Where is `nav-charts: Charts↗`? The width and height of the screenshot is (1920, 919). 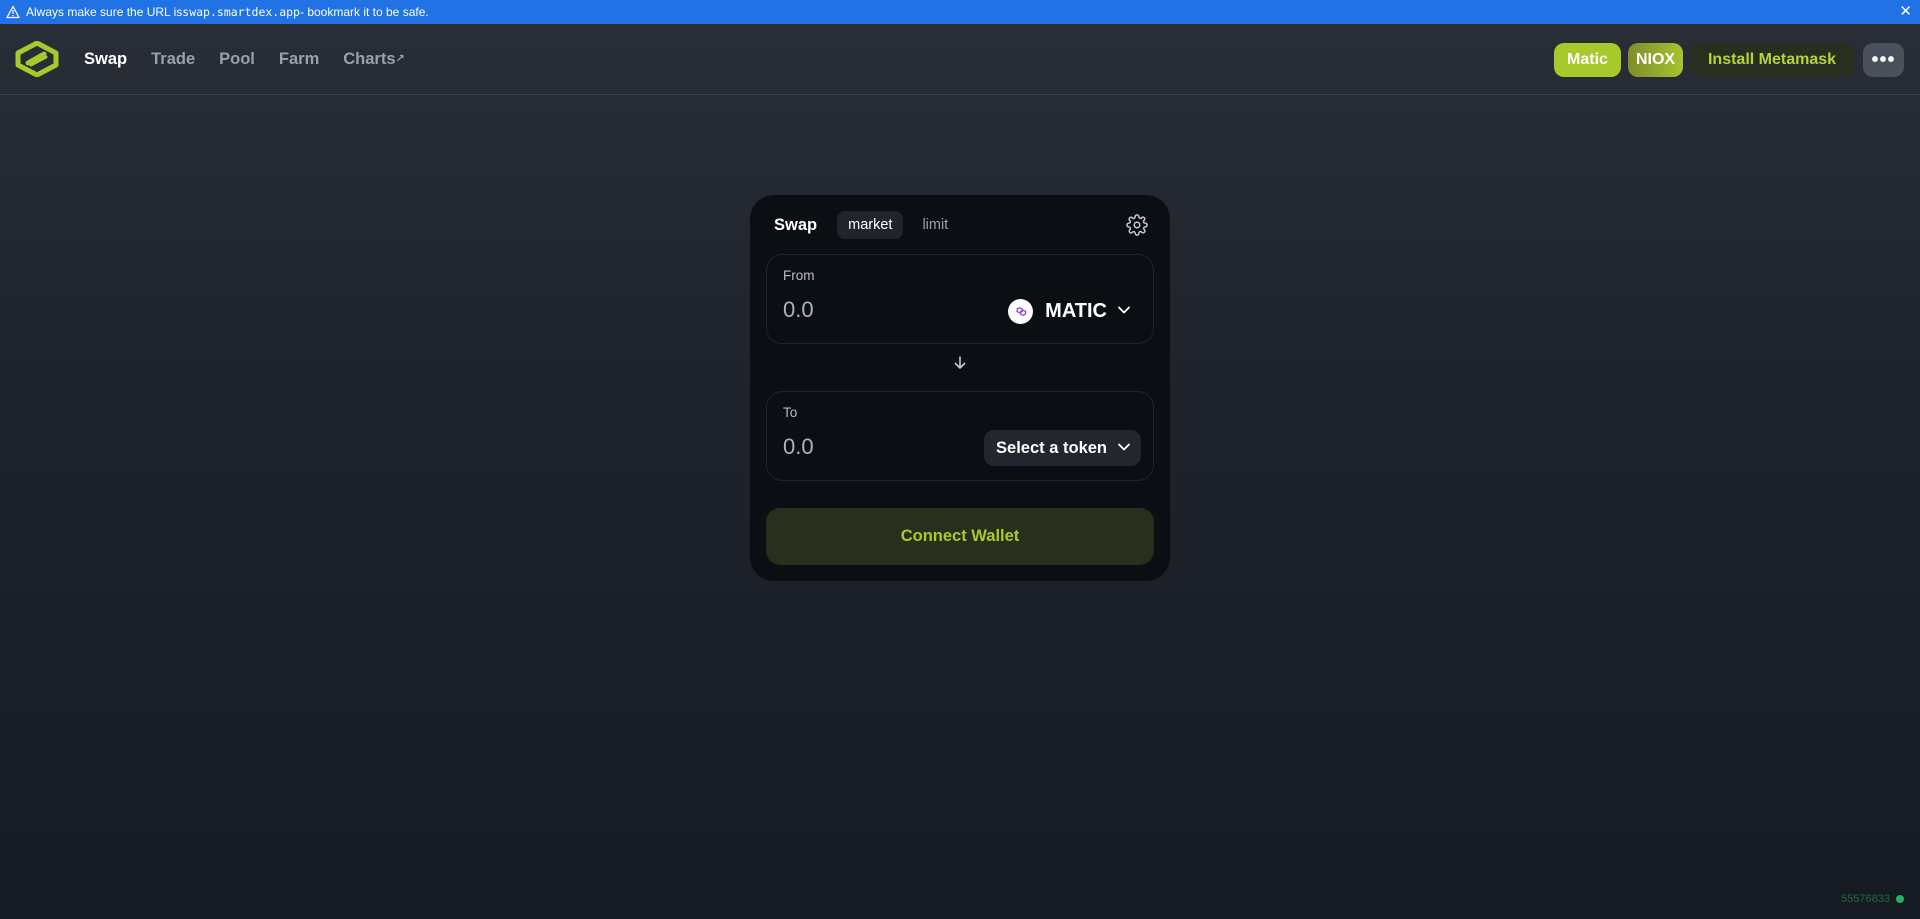 nav-charts: Charts↗ is located at coordinates (373, 59).